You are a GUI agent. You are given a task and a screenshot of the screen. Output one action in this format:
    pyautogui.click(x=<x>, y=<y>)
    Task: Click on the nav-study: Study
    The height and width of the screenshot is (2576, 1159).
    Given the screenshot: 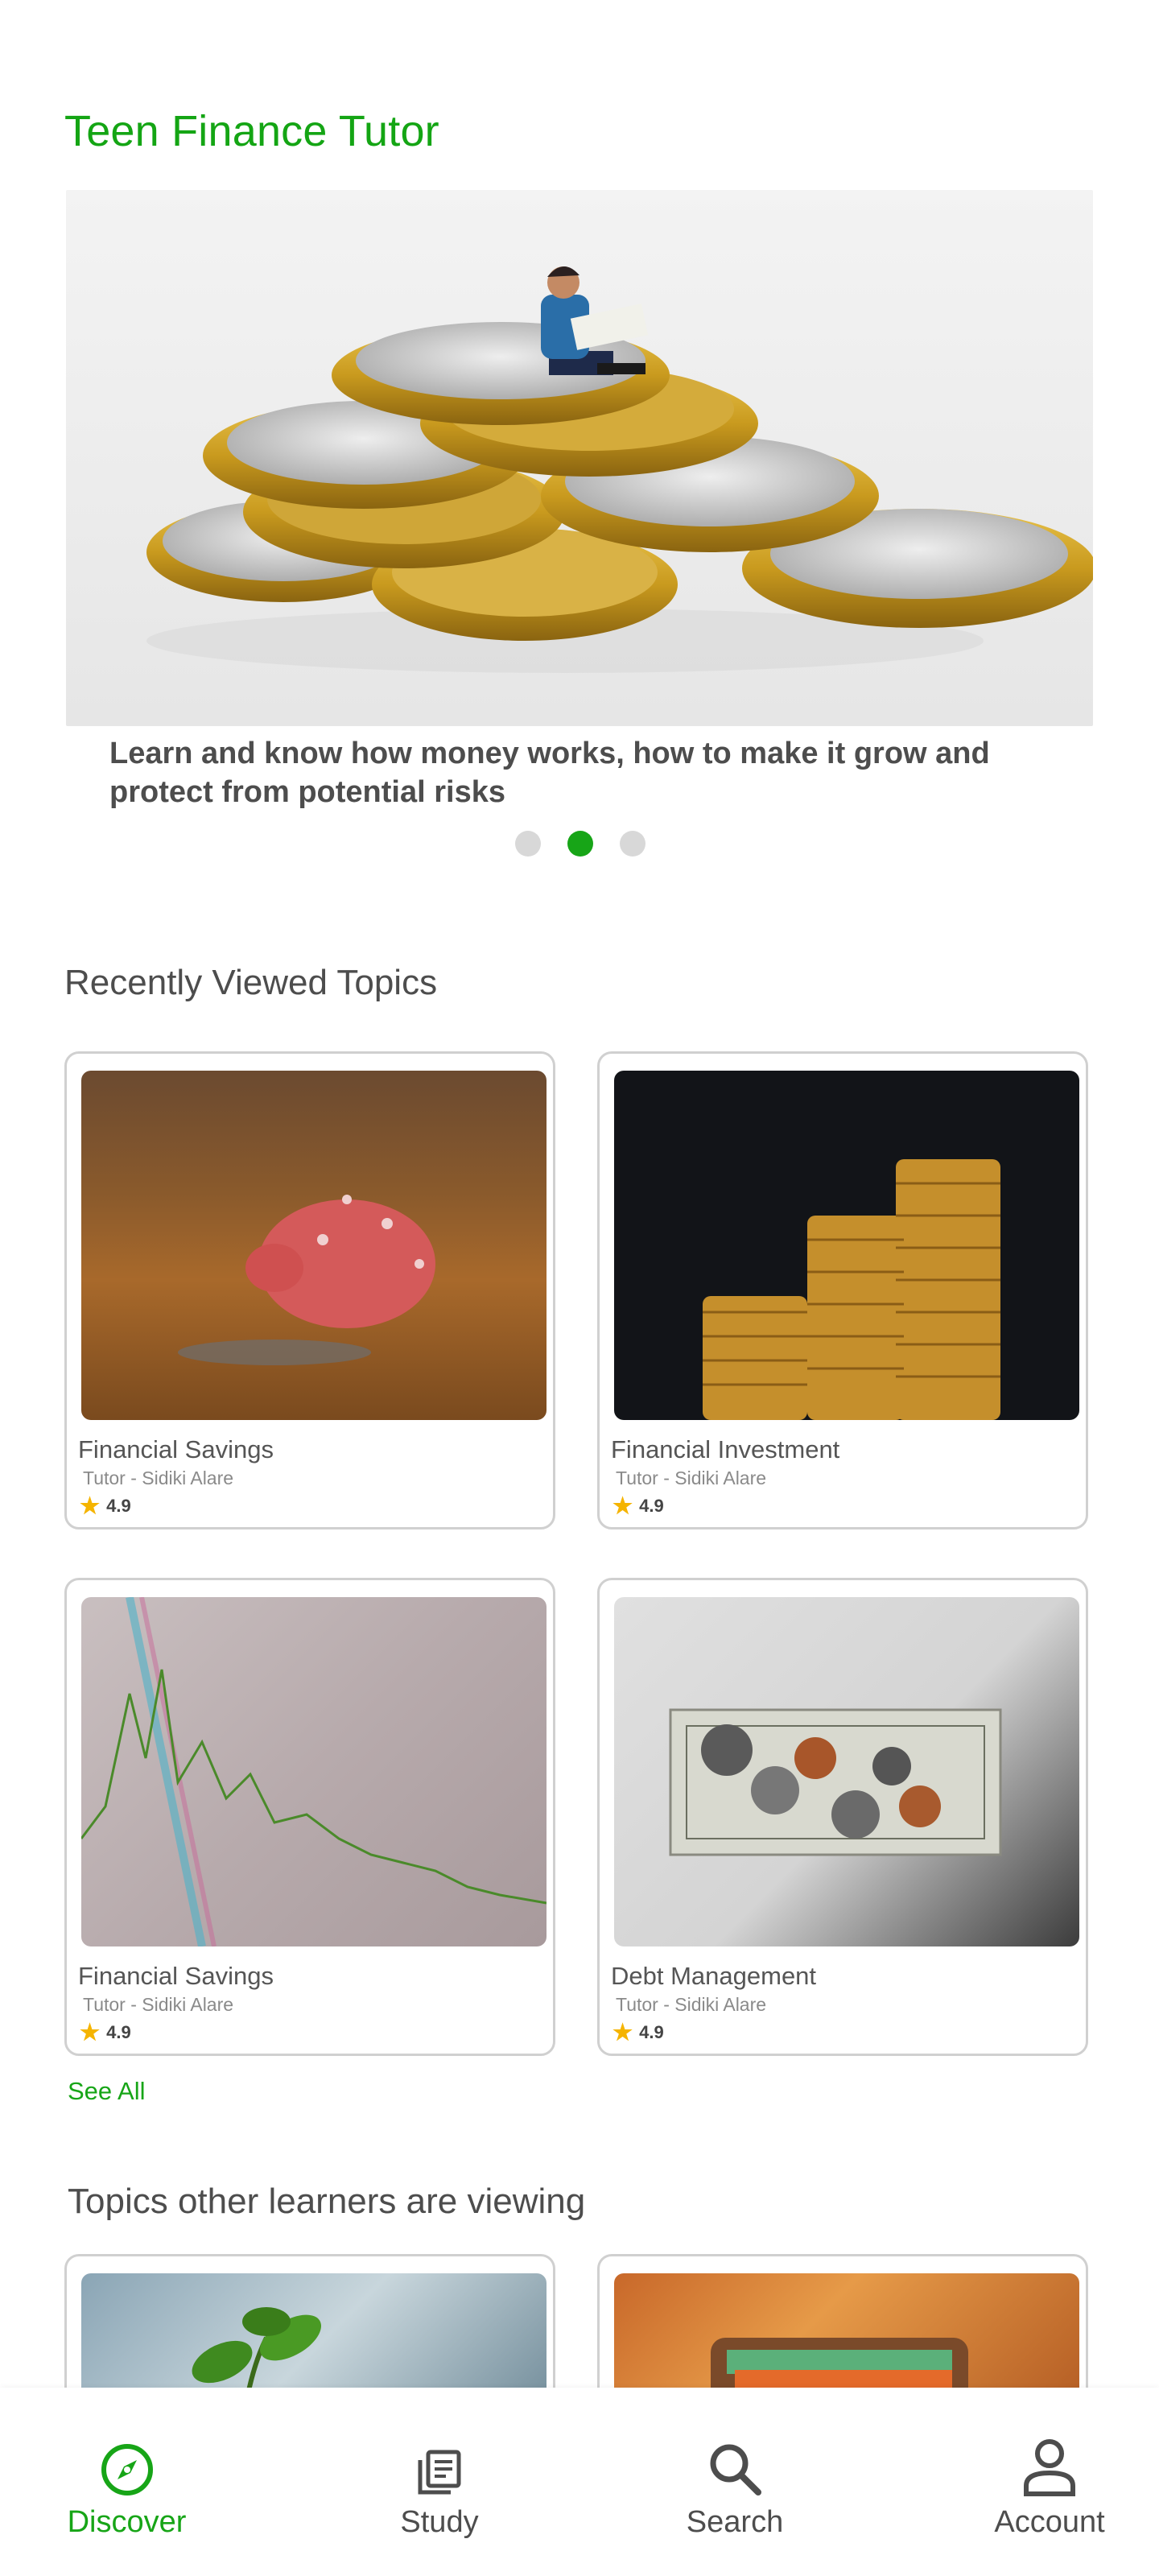 What is the action you would take?
    pyautogui.click(x=440, y=2464)
    